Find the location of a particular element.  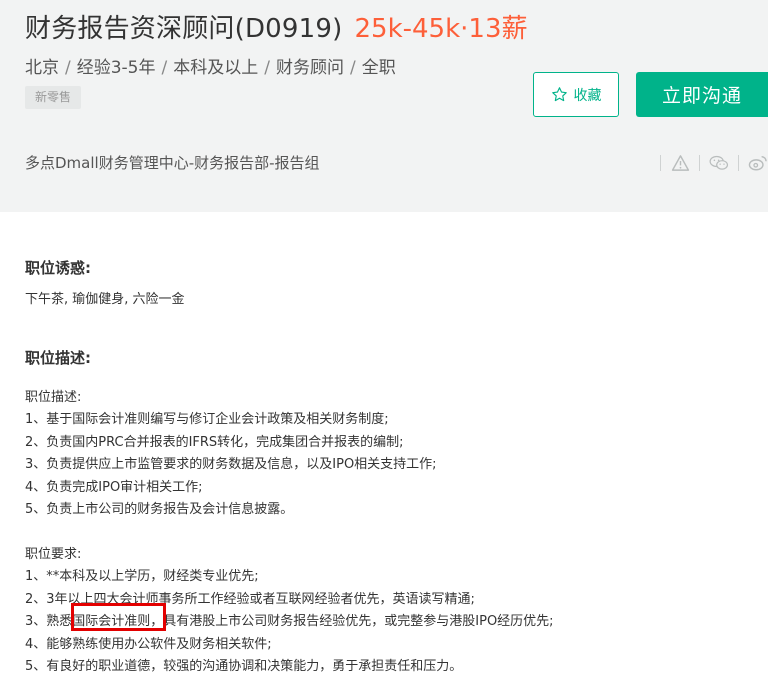

job-meta: 北京 / 经验3-5年 / 本科及以上 / 财务顾问 / 全职 is located at coordinates (210, 65).